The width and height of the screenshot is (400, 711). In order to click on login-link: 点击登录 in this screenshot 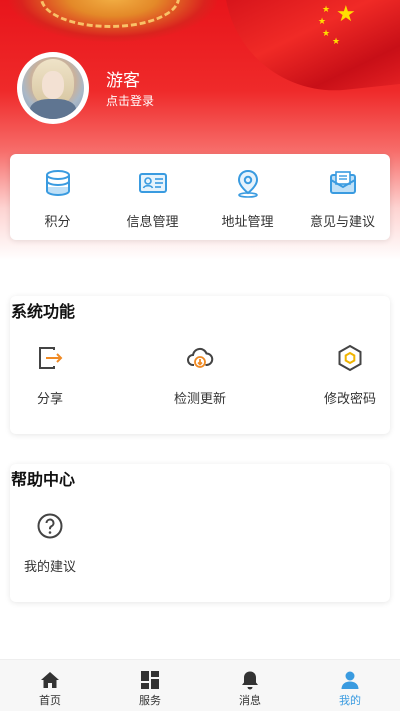, I will do `click(130, 100)`.